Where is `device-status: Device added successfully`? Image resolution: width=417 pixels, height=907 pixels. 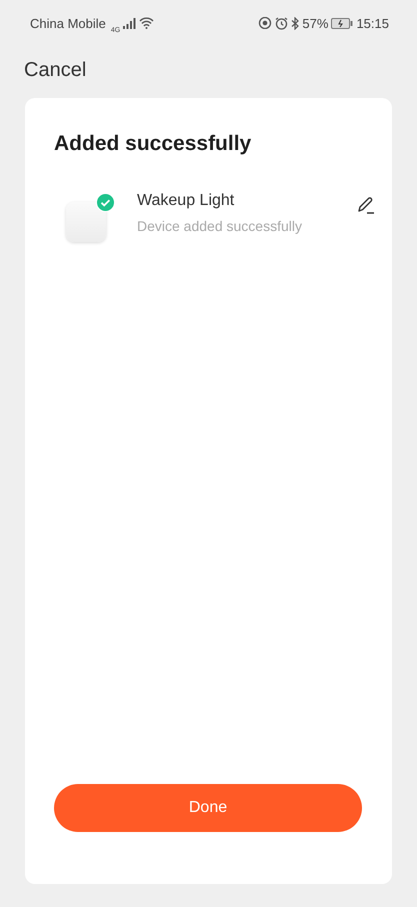 device-status: Device added successfully is located at coordinates (219, 226).